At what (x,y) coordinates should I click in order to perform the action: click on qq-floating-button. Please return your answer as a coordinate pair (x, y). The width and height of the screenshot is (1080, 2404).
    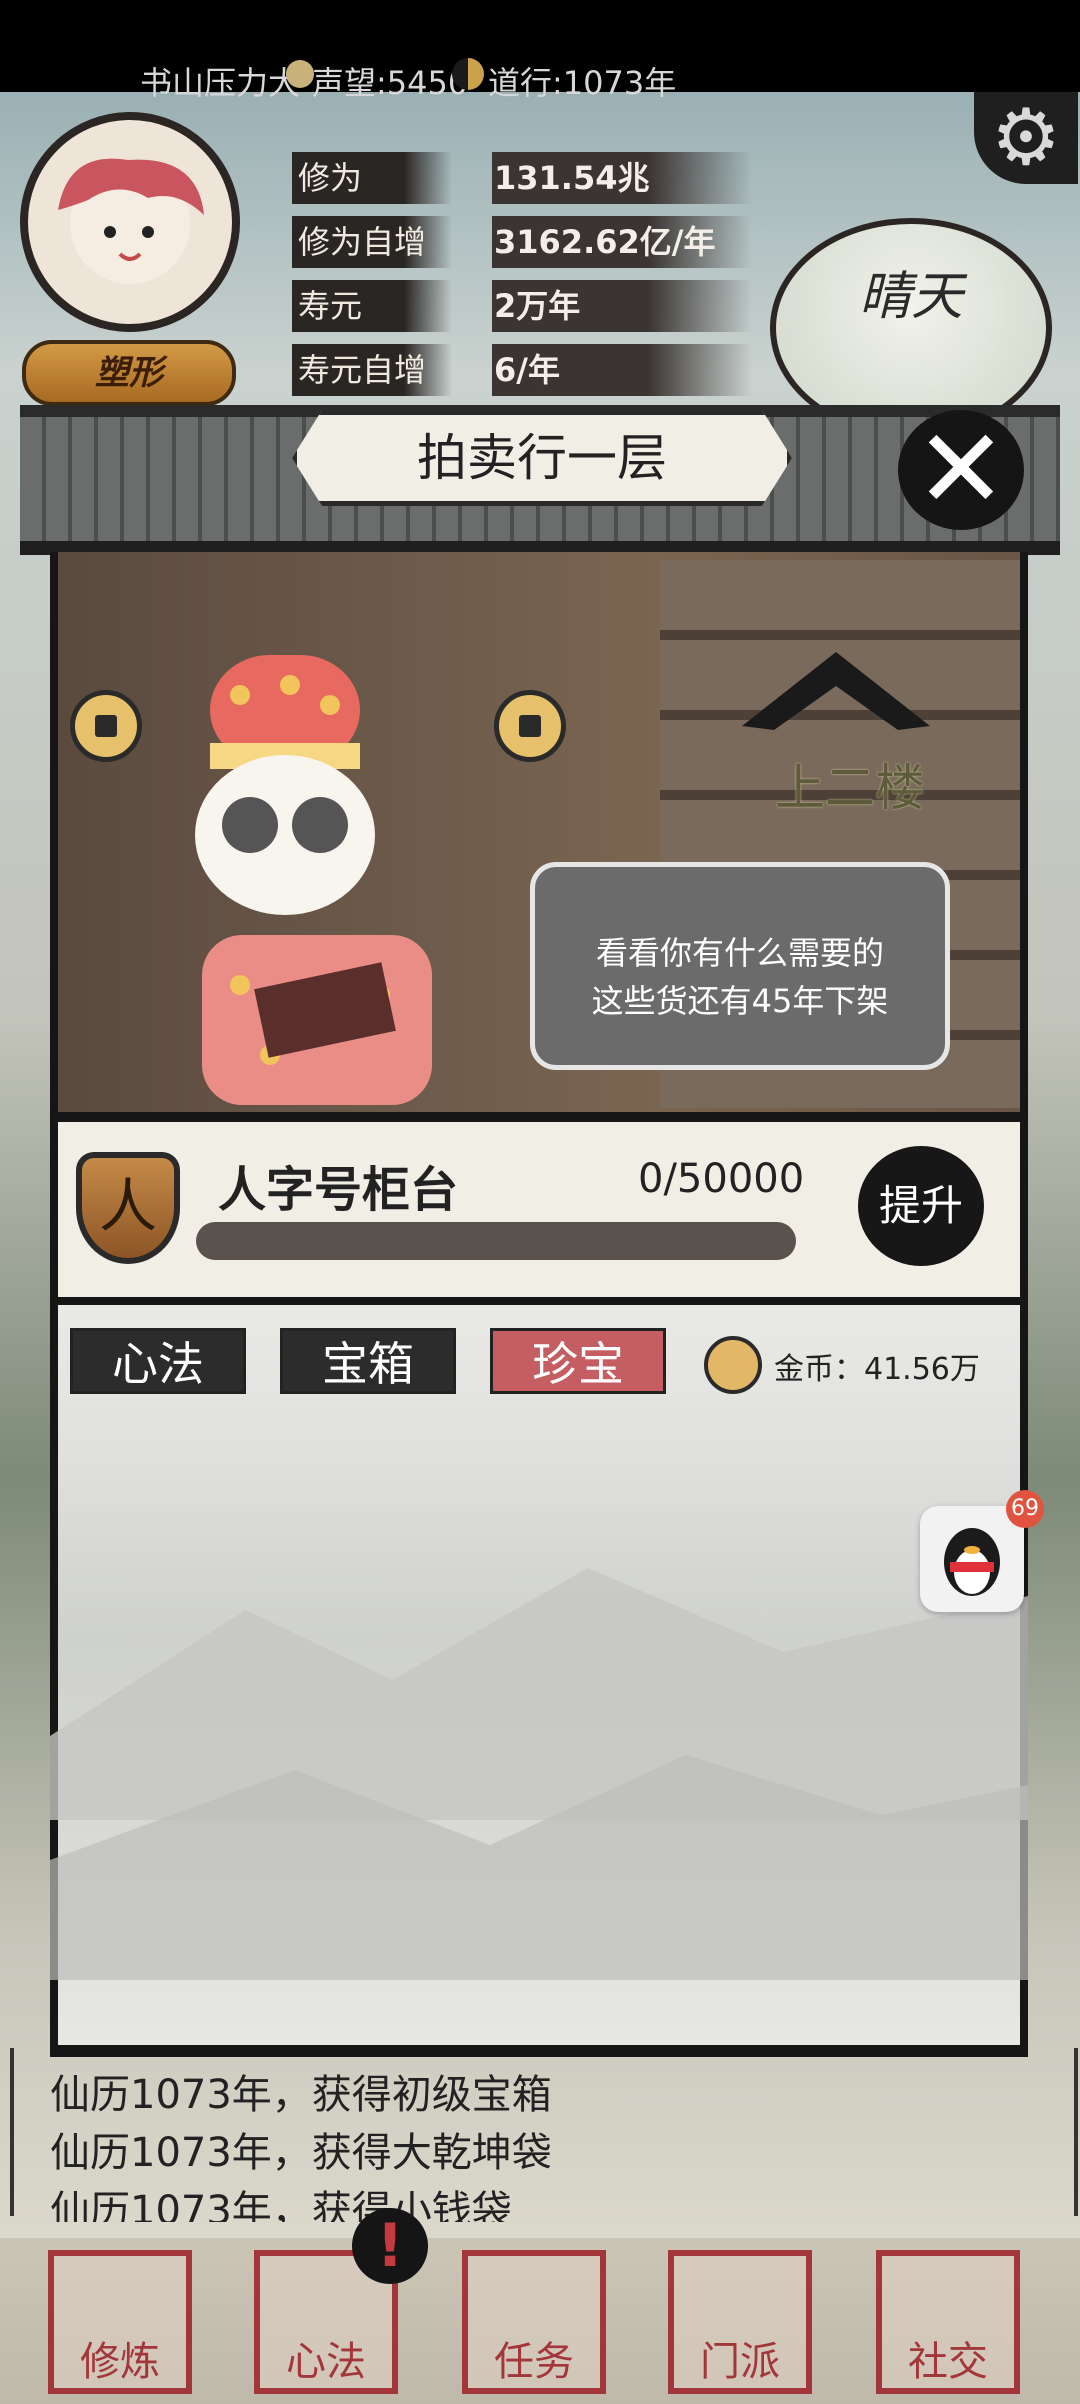
    Looking at the image, I should click on (972, 1559).